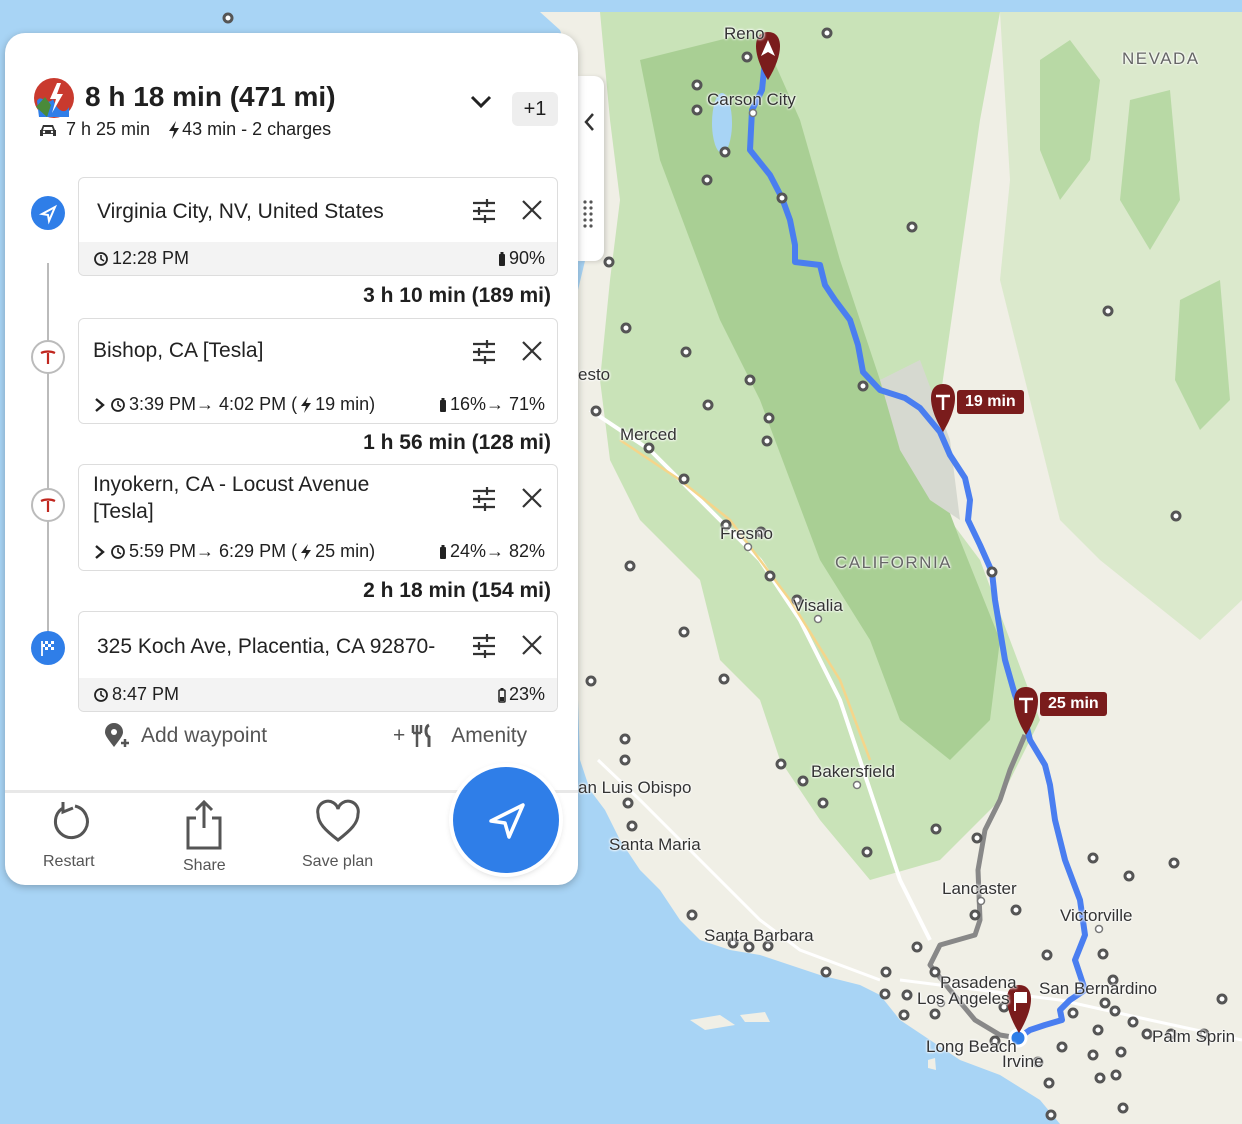  I want to click on stop-name: Bishop, CA [Tesla], so click(178, 350).